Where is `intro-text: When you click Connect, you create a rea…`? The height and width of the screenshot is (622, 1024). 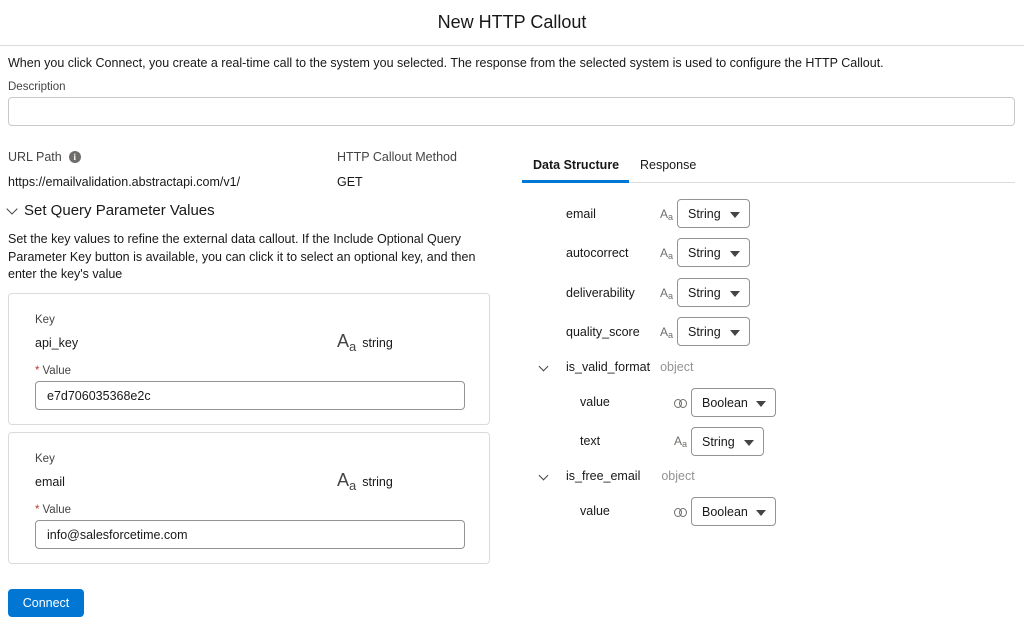
intro-text: When you click Connect, you create a rea… is located at coordinates (446, 63).